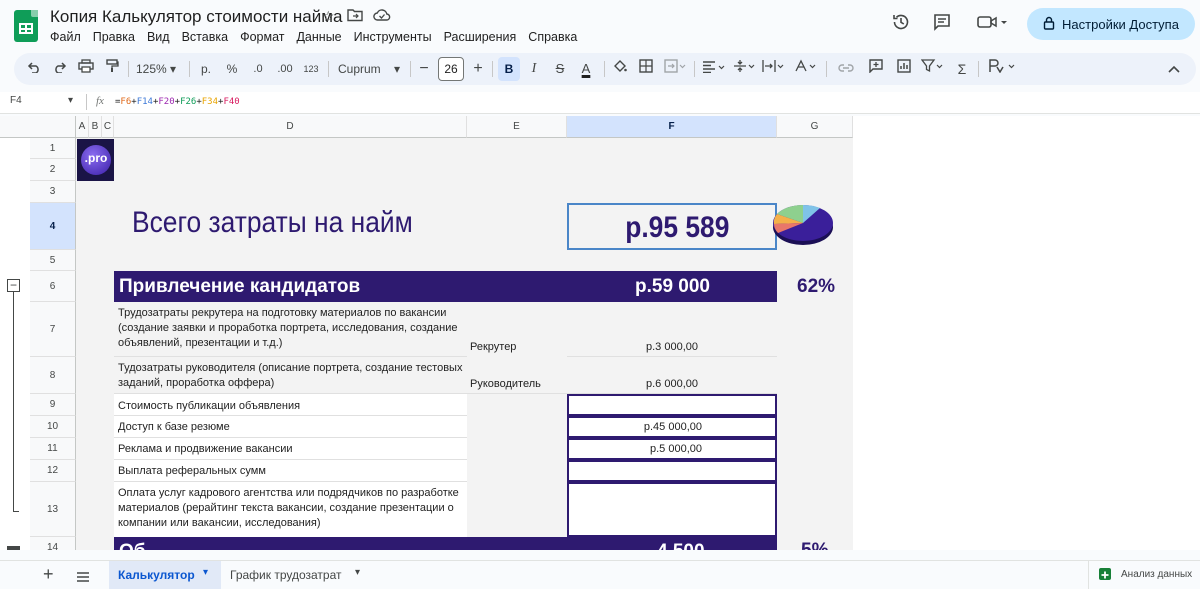 The image size is (1200, 589). Describe the element at coordinates (161, 37) in the screenshot. I see `menu-view: Вид` at that location.